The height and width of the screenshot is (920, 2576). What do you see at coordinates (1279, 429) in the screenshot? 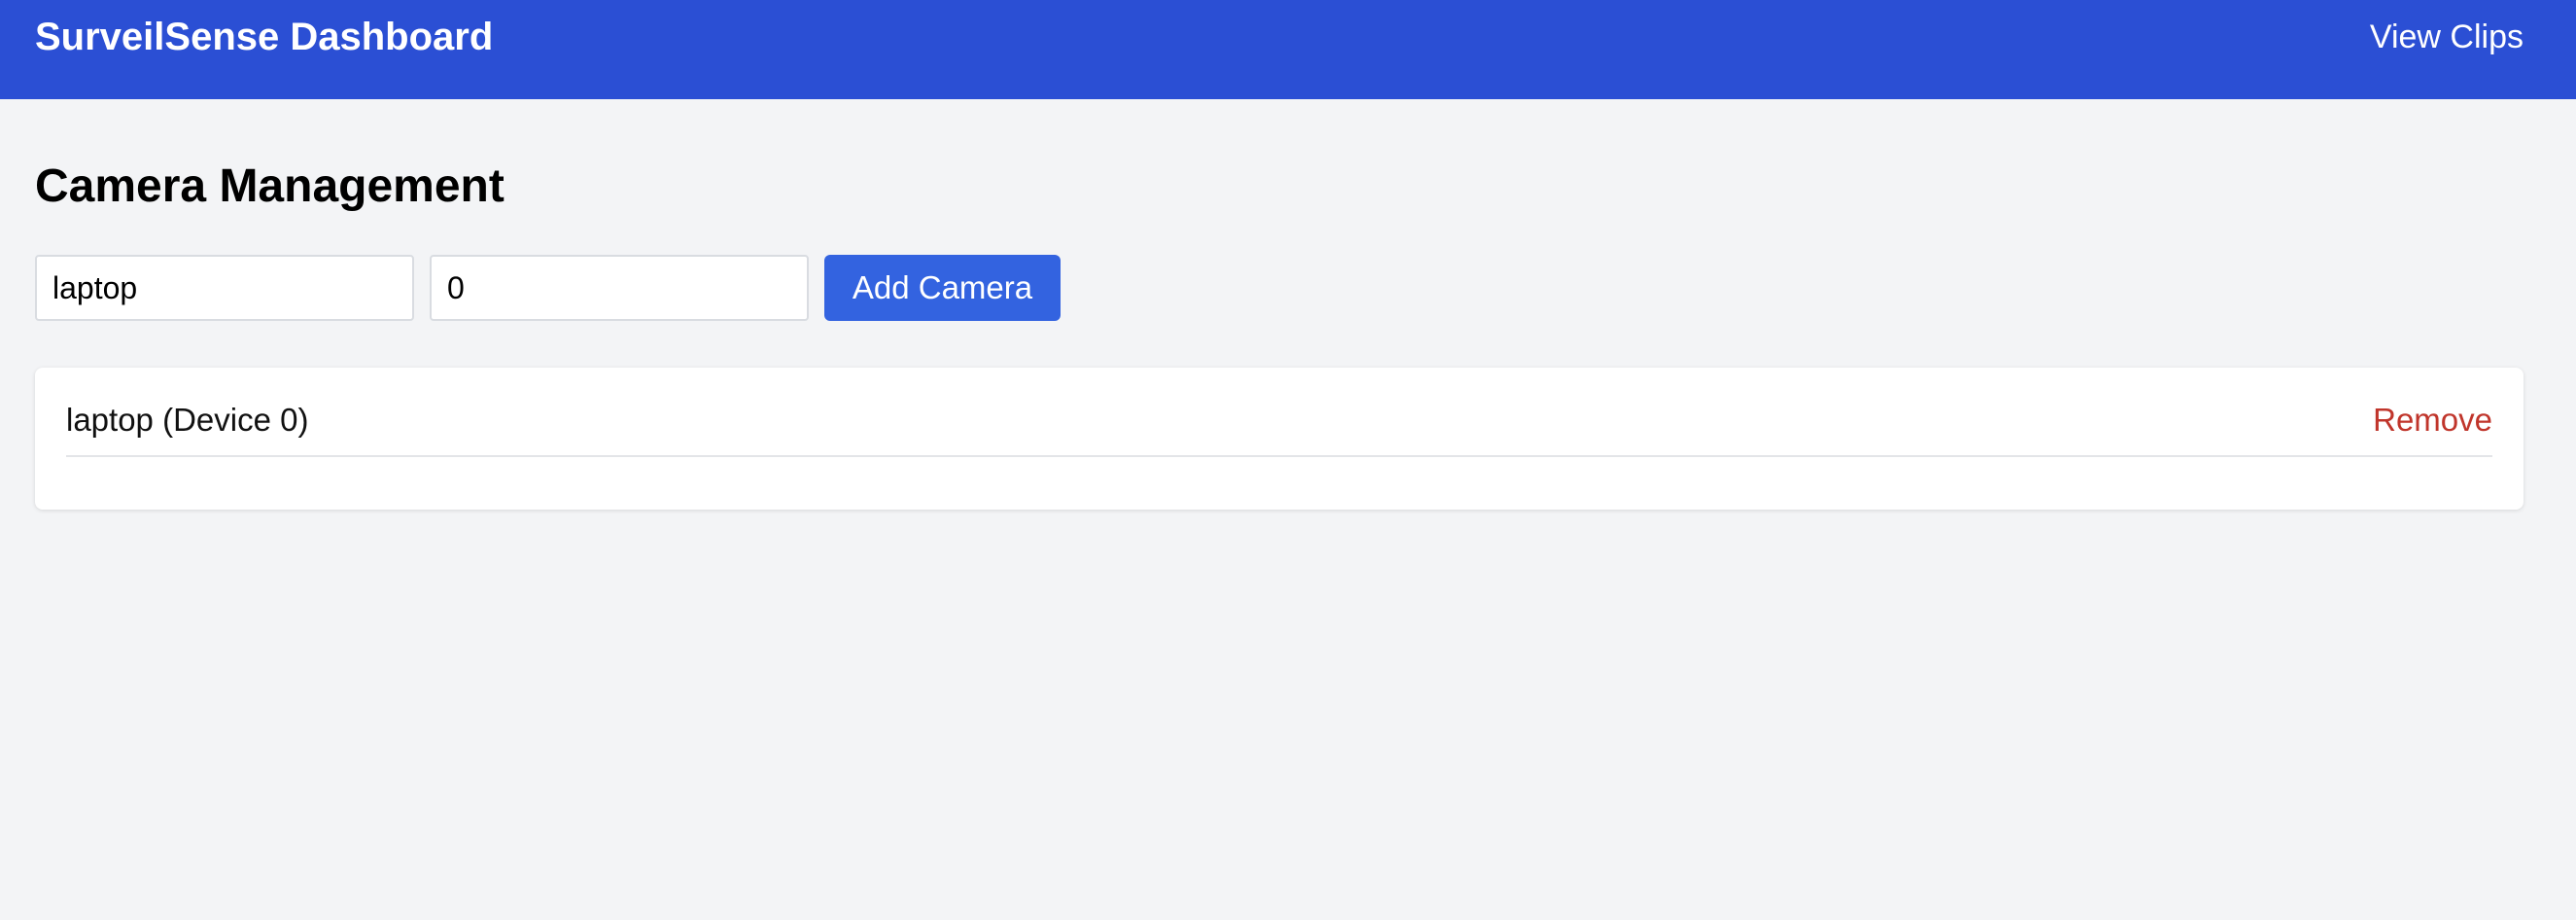
I see `camera-list-item: laptop (Device 0) Remove` at bounding box center [1279, 429].